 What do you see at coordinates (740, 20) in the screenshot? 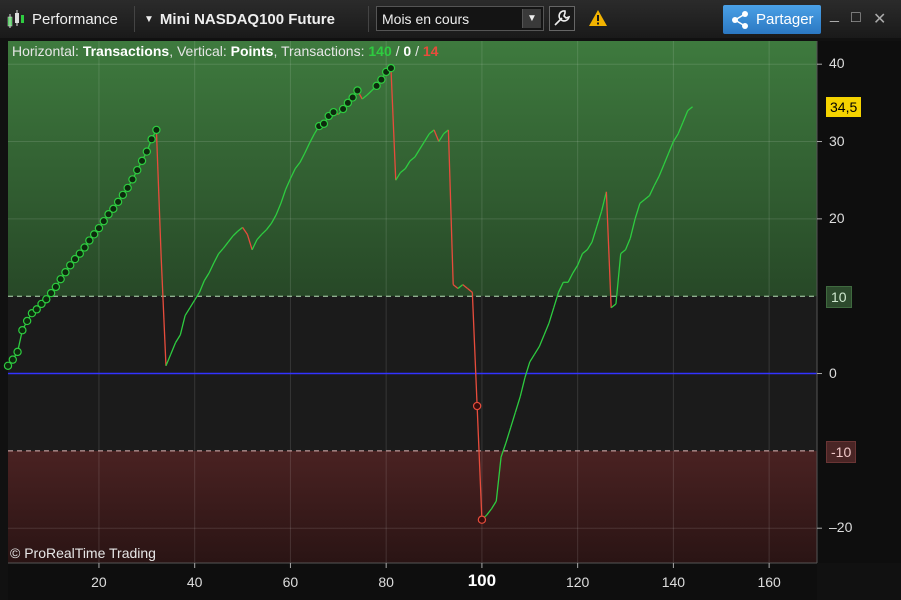
I see `share-icon` at bounding box center [740, 20].